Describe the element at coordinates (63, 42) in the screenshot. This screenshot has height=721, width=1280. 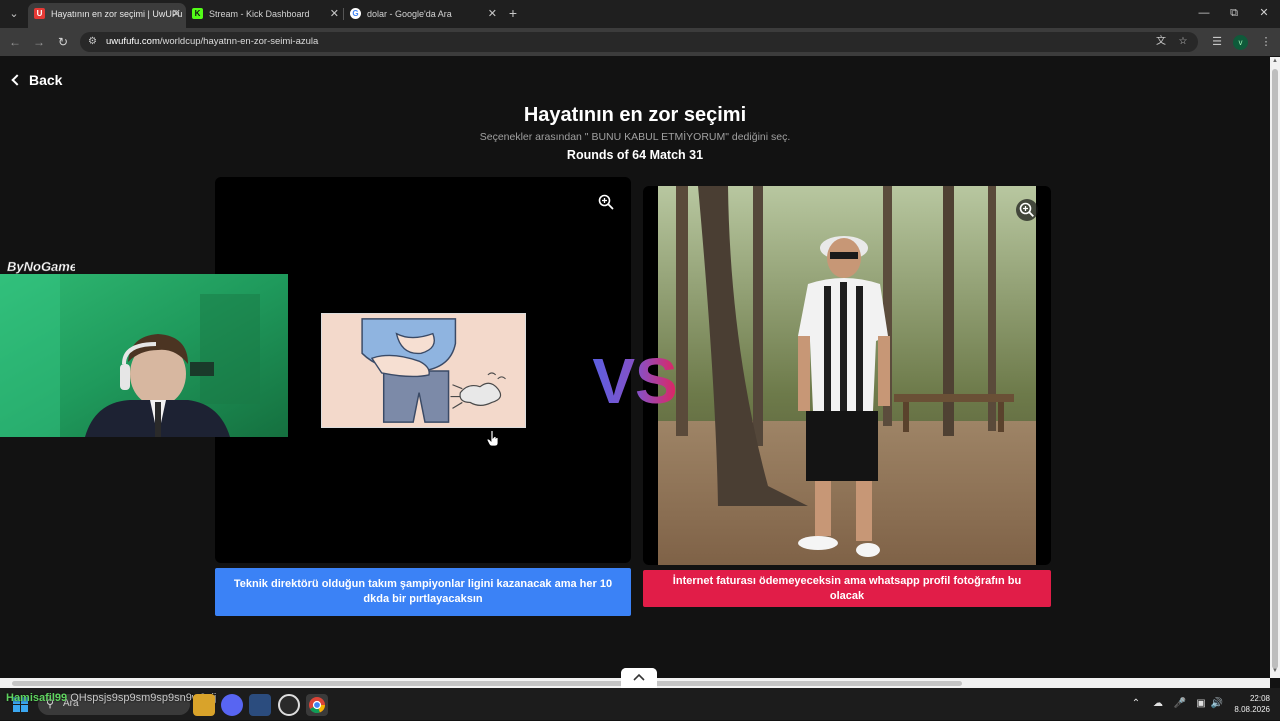
I see `reload-icon: ↻` at that location.